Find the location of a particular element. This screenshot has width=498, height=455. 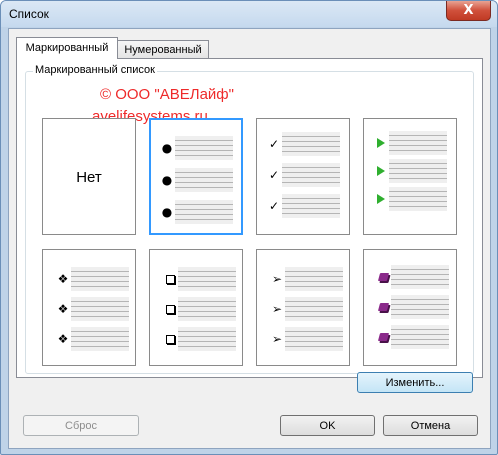

title-bar: Список X is located at coordinates (249, 14).